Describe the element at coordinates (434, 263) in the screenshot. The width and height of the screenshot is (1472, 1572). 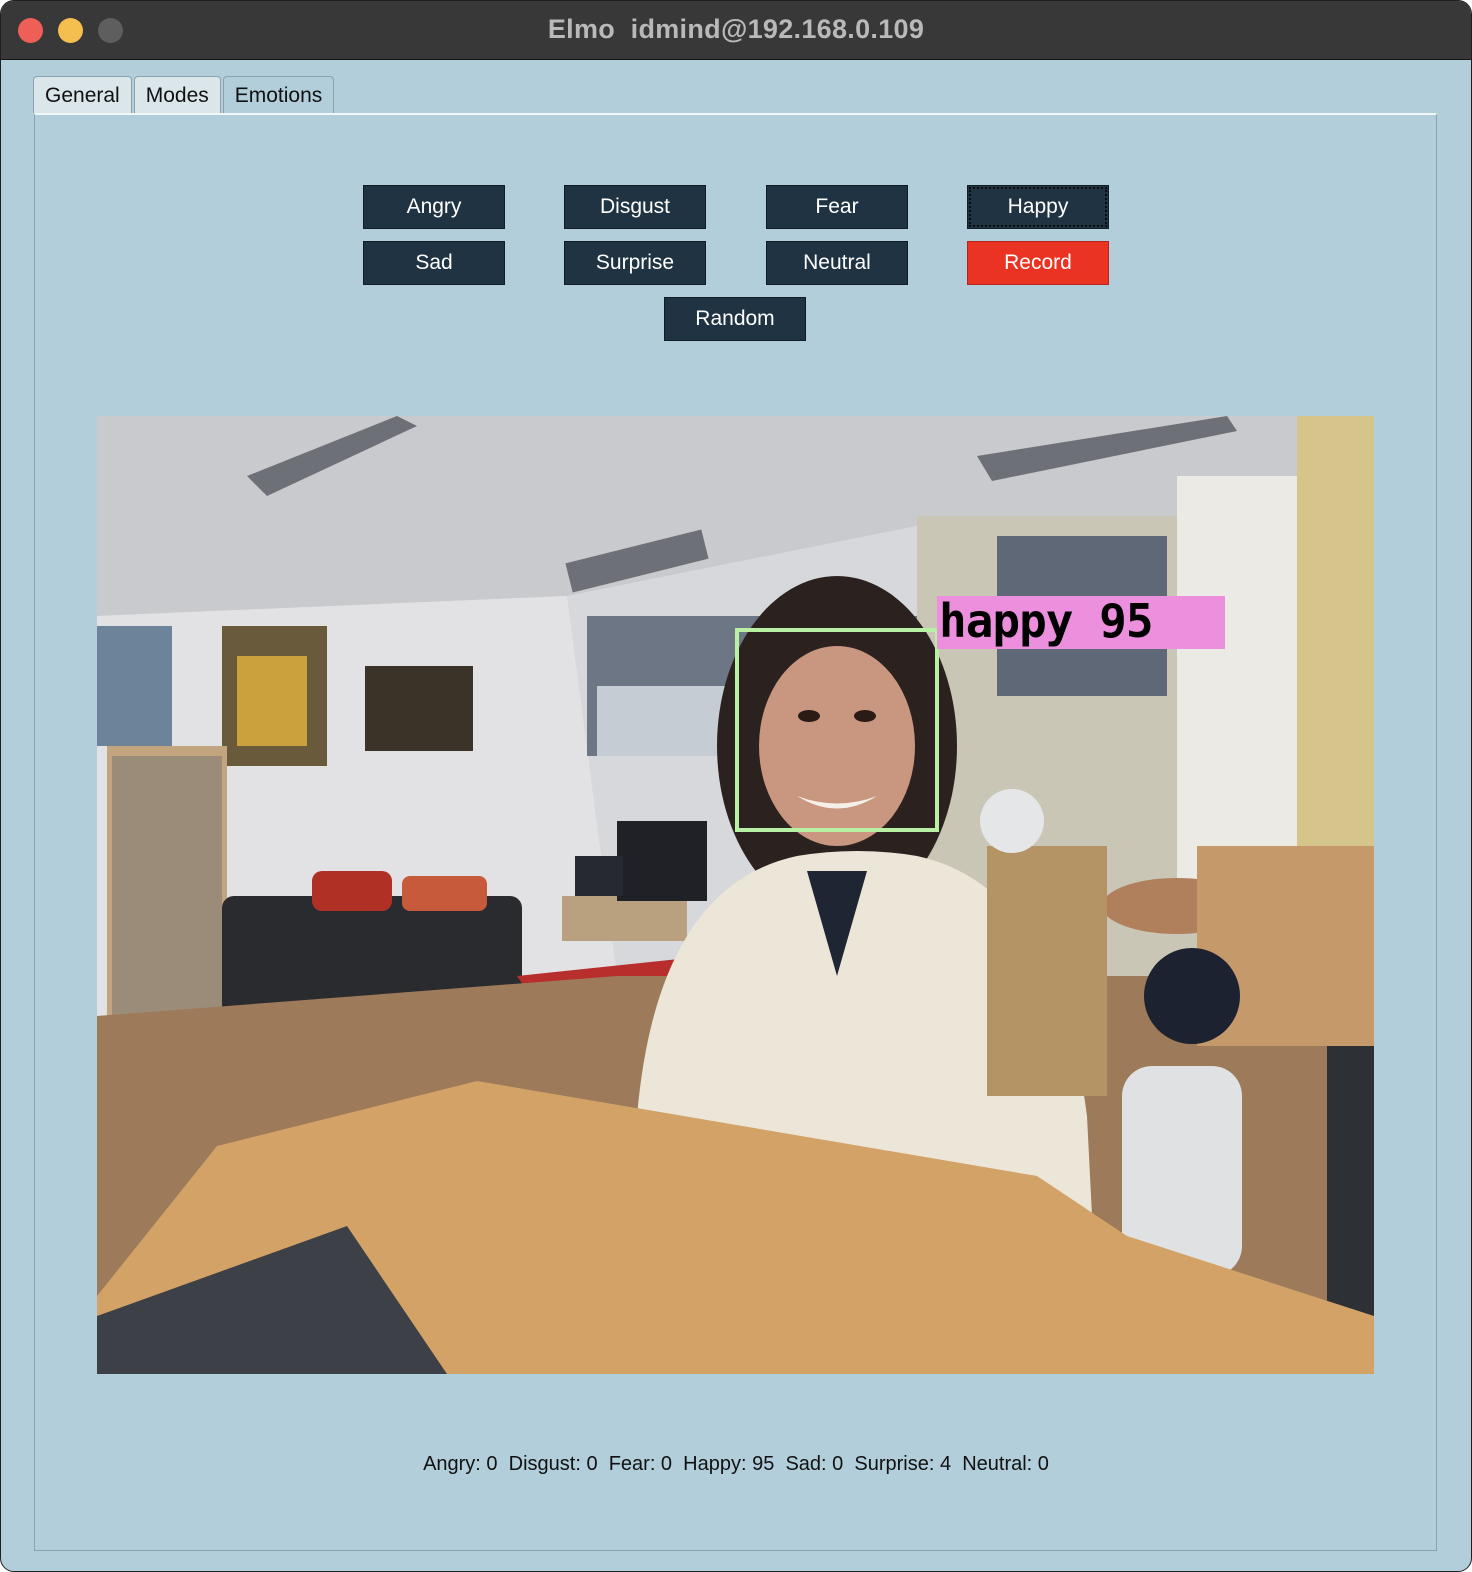
I see `sad-button: Sad` at that location.